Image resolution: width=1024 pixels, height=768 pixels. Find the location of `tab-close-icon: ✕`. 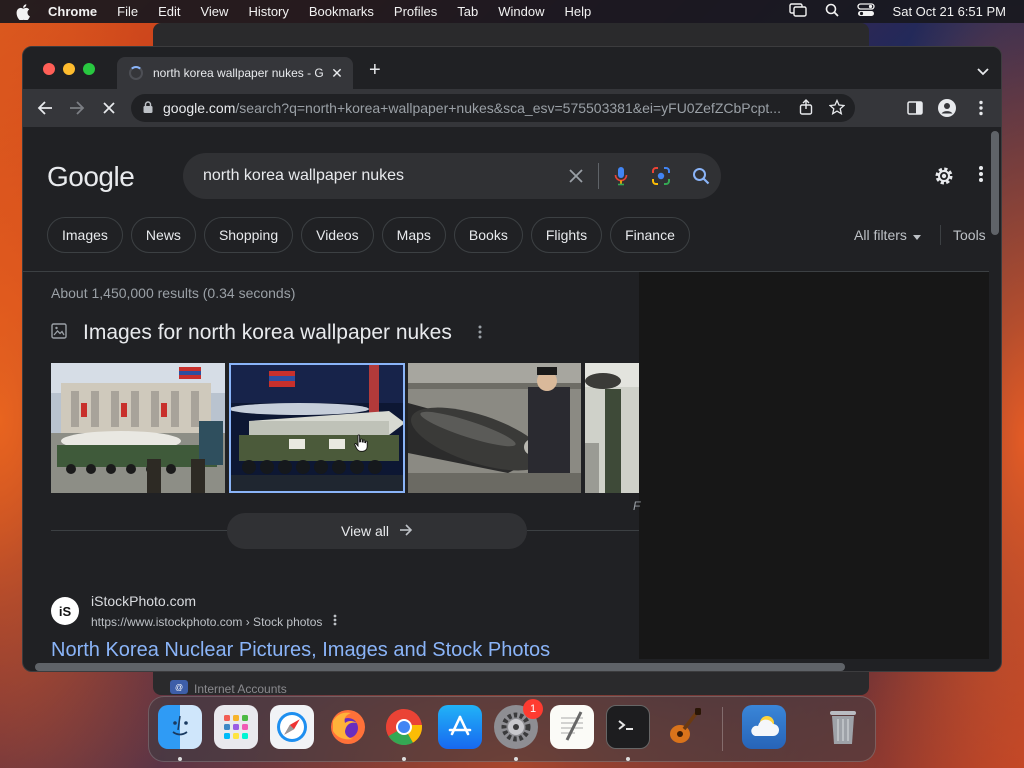

tab-close-icon: ✕ is located at coordinates (337, 73).